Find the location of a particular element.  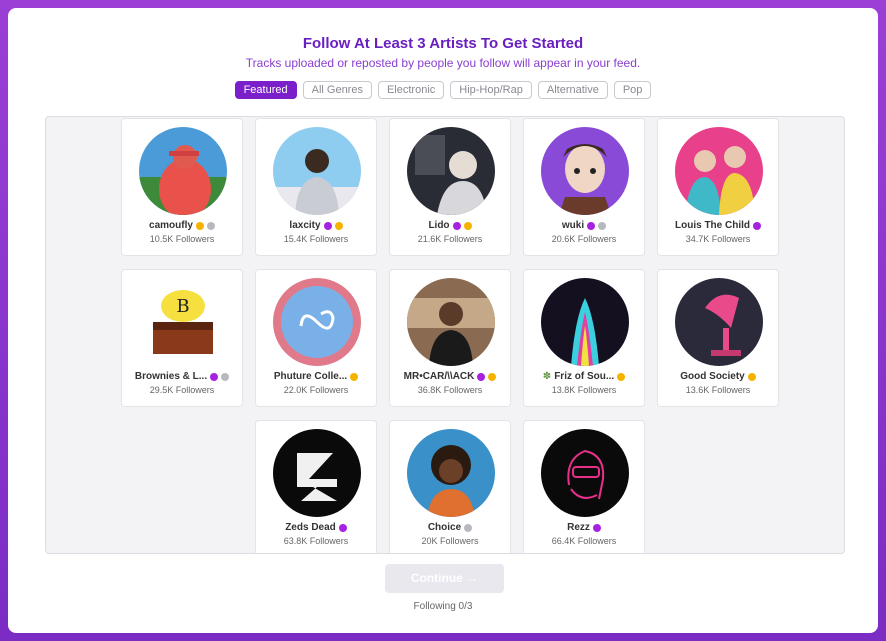

follower-count: 22.0K Followers is located at coordinates (316, 390).